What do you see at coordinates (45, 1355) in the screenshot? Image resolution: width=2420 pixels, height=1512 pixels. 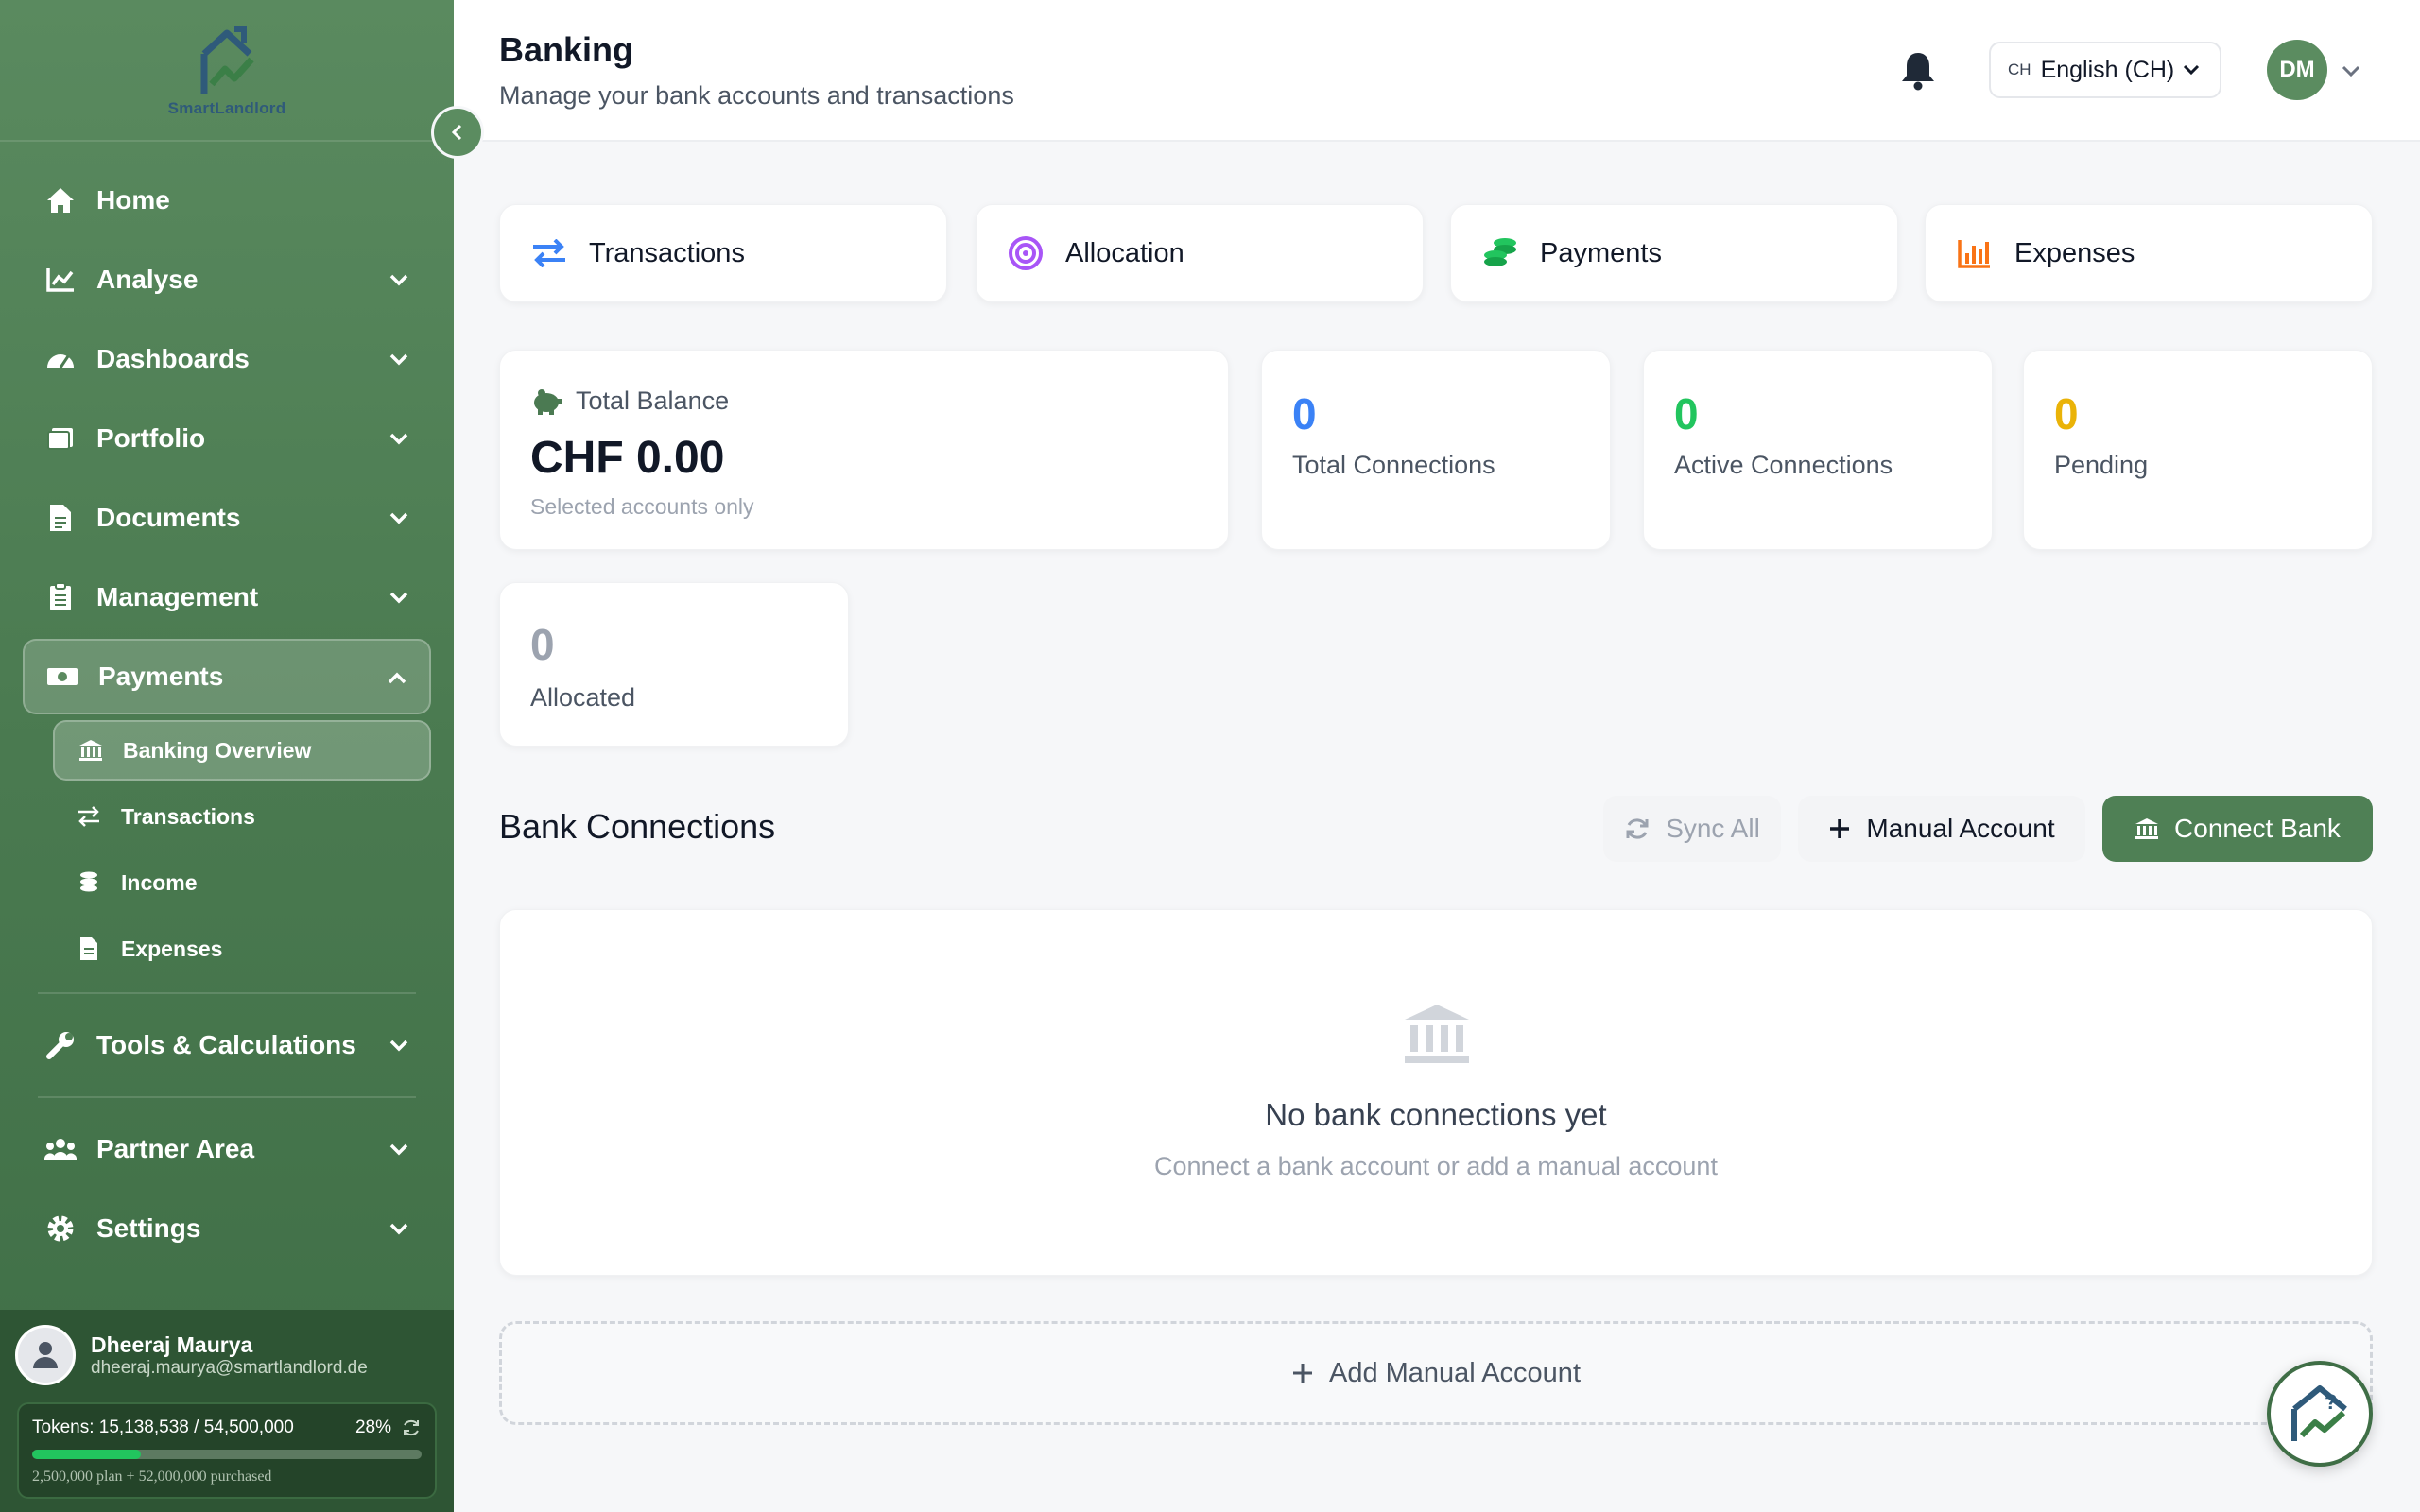 I see `user-icon` at bounding box center [45, 1355].